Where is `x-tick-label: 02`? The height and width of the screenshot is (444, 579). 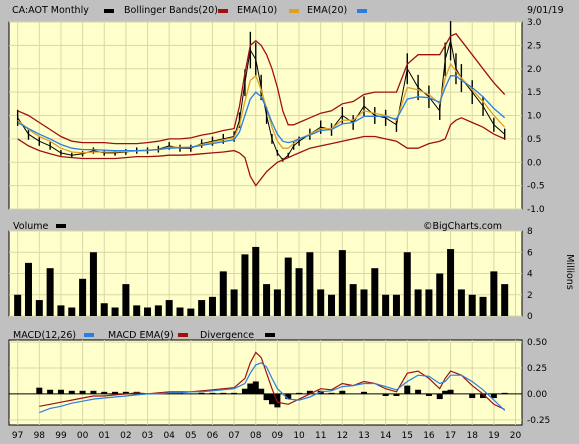 x-tick-label: 02 is located at coordinates (125, 436).